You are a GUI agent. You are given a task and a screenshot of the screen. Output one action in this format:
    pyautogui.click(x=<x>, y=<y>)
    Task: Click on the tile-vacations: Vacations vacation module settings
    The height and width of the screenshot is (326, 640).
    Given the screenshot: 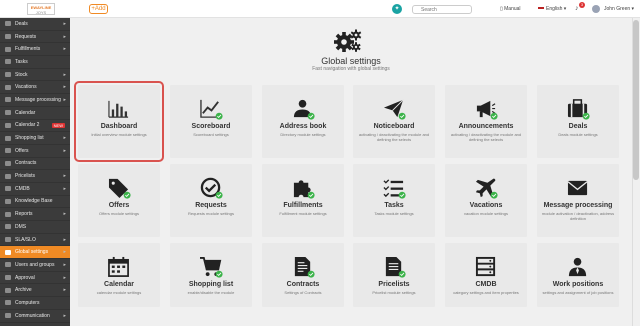 What is the action you would take?
    pyautogui.click(x=486, y=200)
    